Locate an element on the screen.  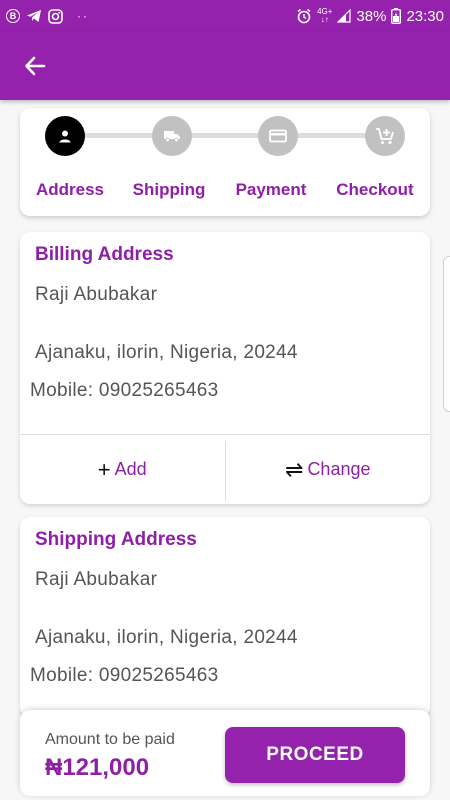
checkout-stepper: Address Shipping Payment Checkout is located at coordinates (225, 162).